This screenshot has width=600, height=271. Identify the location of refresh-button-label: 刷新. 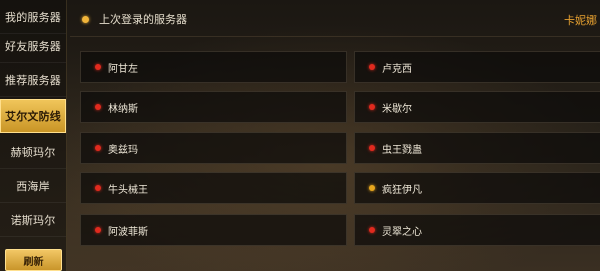
(33, 262).